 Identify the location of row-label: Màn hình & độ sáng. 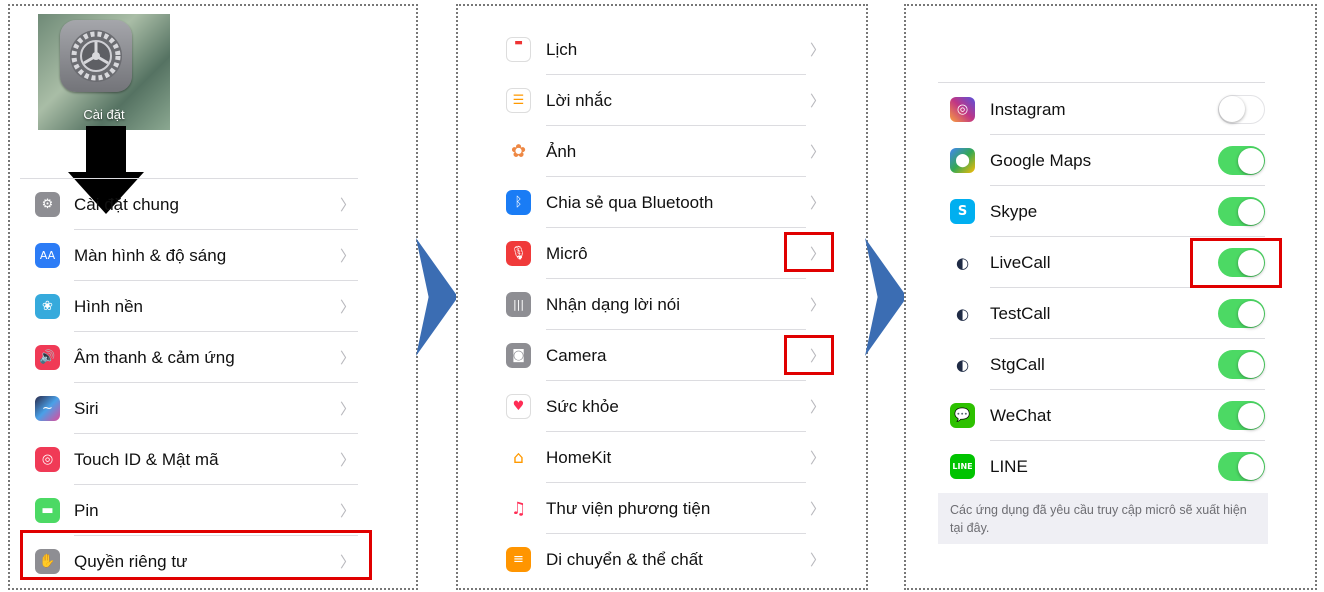
(150, 255).